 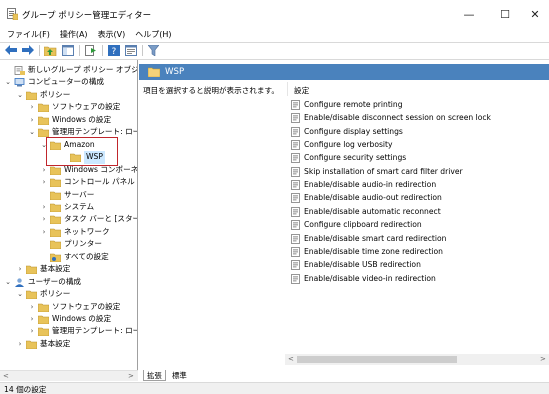 What do you see at coordinates (90, 50) in the screenshot?
I see `export-list-button` at bounding box center [90, 50].